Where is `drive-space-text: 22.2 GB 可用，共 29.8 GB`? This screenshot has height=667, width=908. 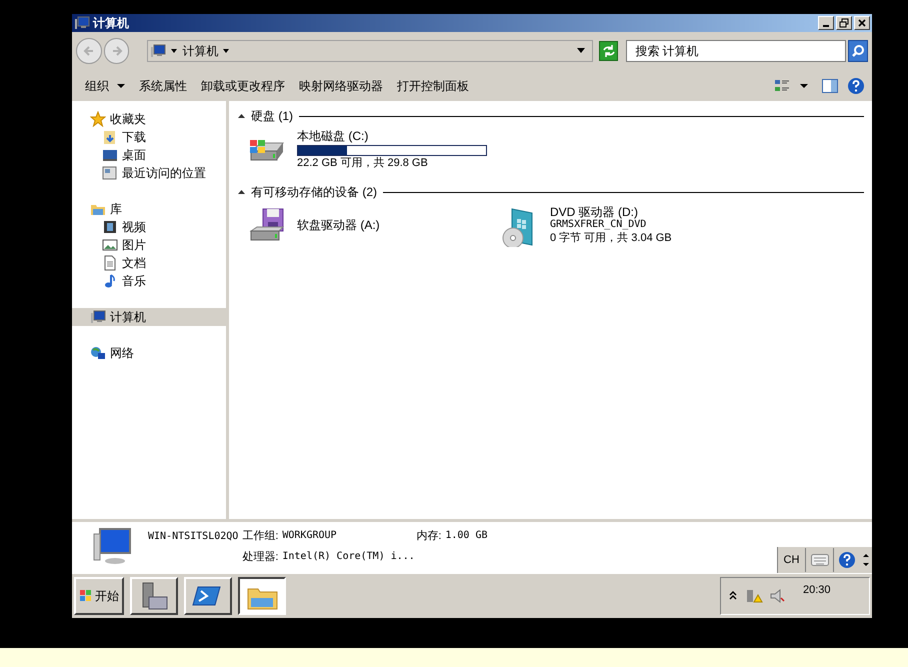 drive-space-text: 22.2 GB 可用，共 29.8 GB is located at coordinates (363, 163).